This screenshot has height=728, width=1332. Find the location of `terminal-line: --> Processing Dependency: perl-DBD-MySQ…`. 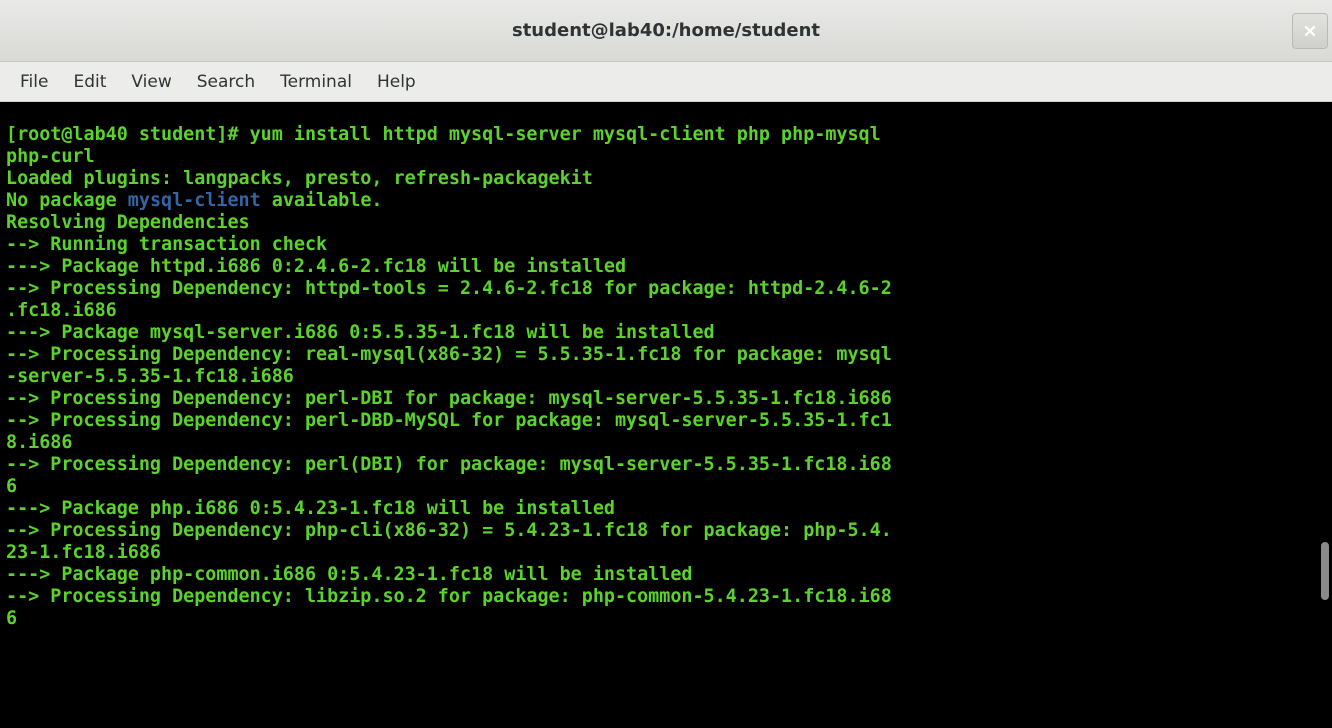

terminal-line: --> Processing Dependency: perl-DBD-MySQ… is located at coordinates (449, 420).